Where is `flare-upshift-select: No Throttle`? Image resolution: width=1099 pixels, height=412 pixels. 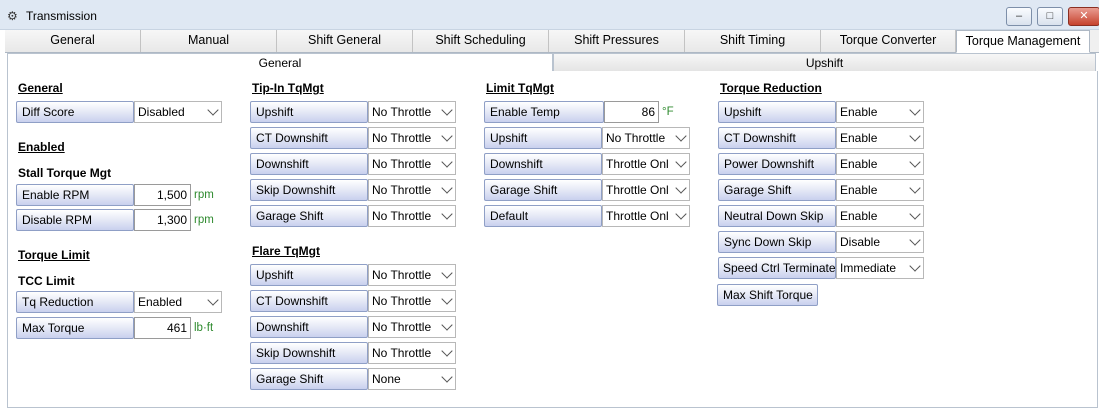
flare-upshift-select: No Throttle is located at coordinates (412, 275).